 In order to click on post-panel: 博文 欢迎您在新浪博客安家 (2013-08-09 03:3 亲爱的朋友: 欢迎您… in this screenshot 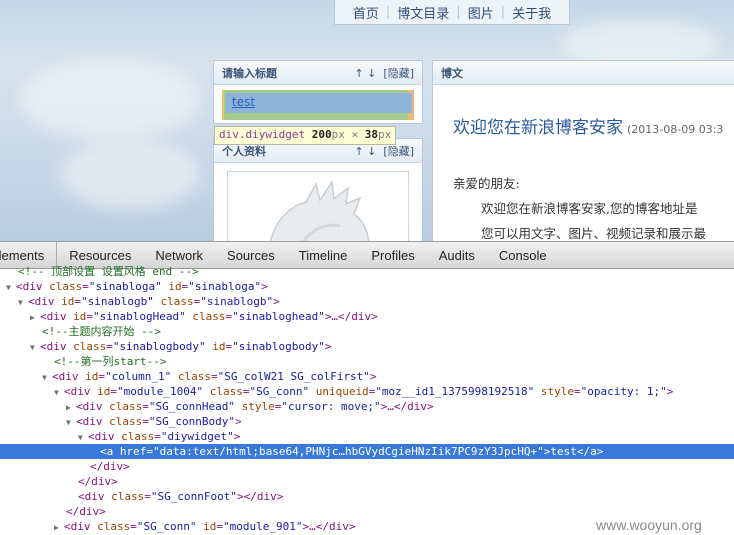, I will do `click(583, 150)`.